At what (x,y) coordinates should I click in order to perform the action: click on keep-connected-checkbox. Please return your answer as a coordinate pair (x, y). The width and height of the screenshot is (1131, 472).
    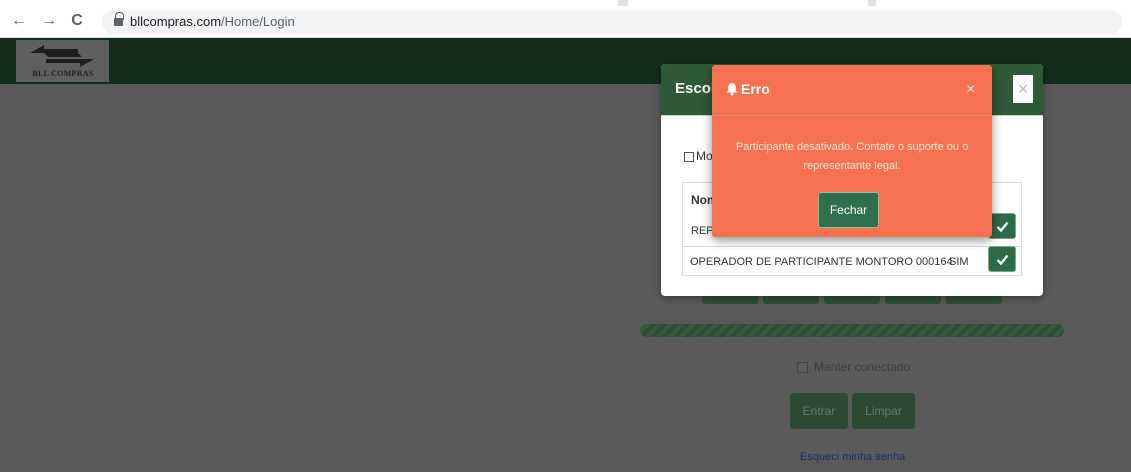
    Looking at the image, I should click on (802, 367).